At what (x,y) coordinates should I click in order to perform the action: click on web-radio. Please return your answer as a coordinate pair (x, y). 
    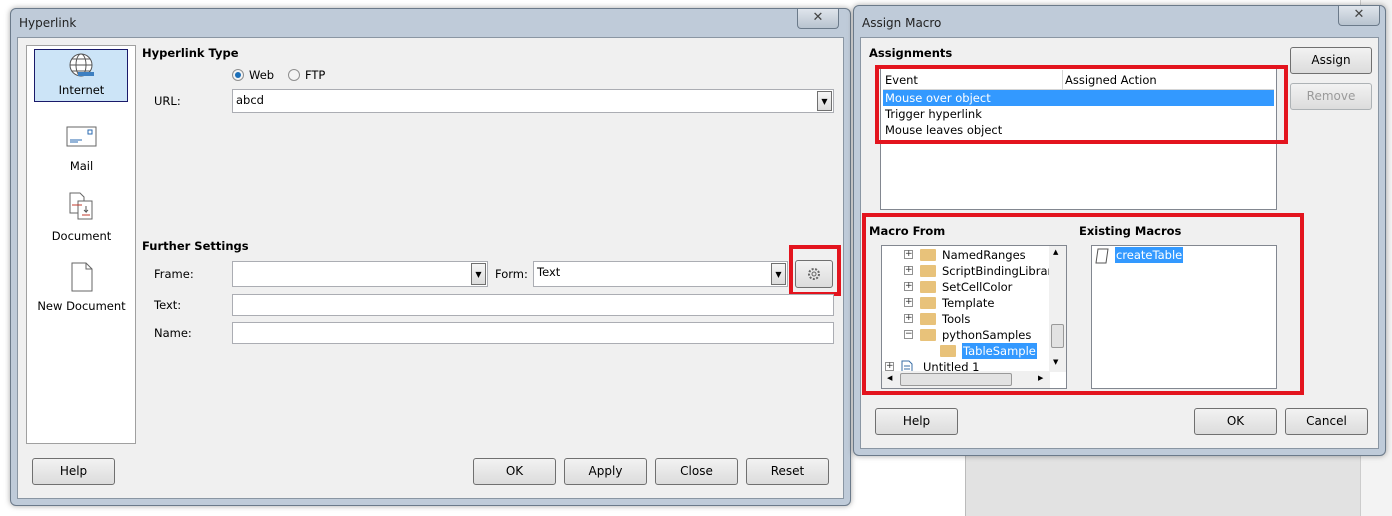
    Looking at the image, I should click on (238, 75).